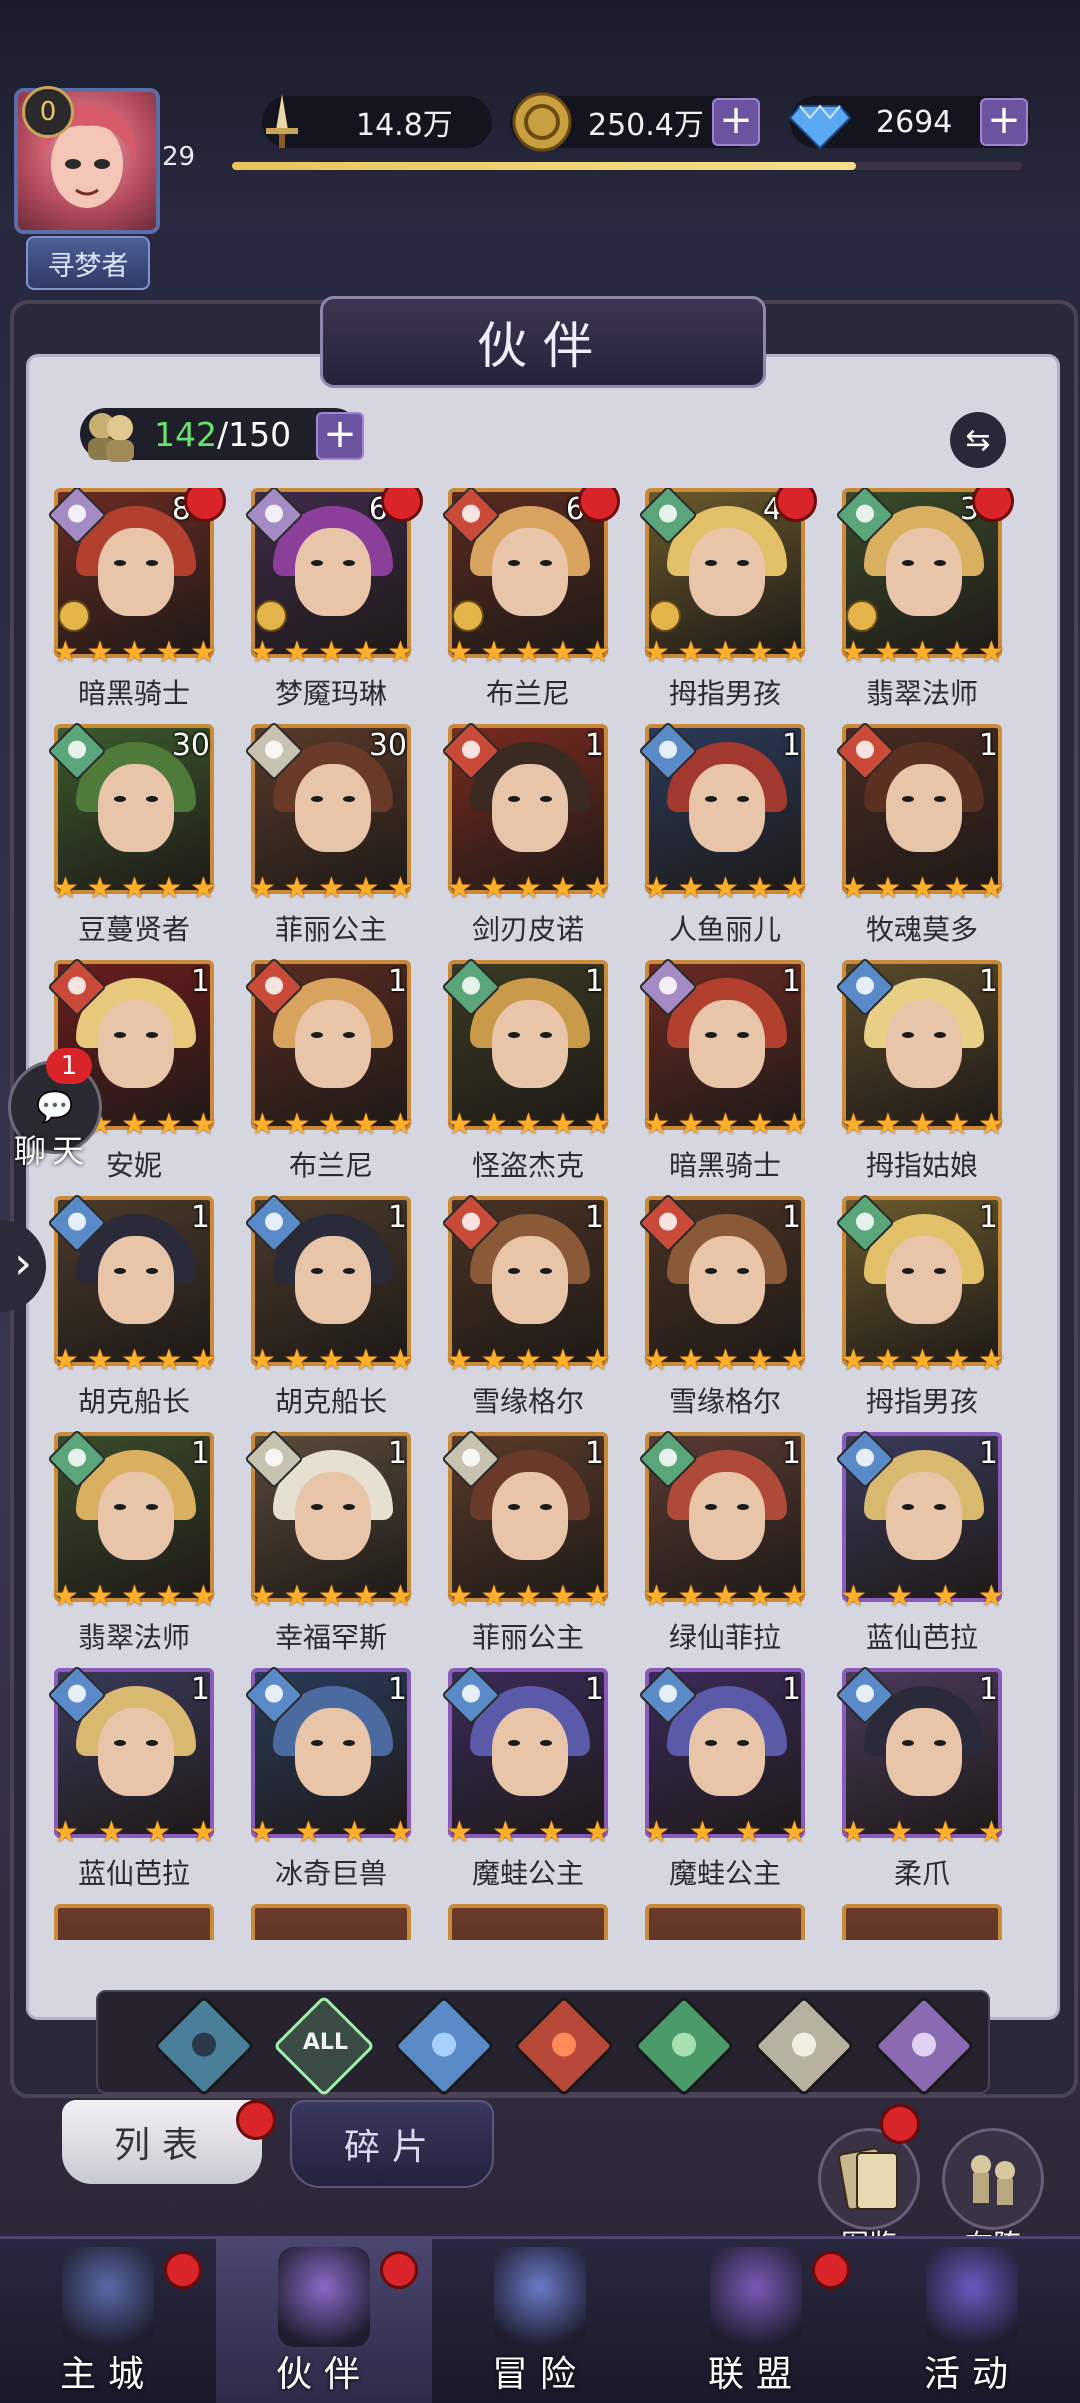 Image resolution: width=1080 pixels, height=2403 pixels. I want to click on star-rating: ★★★★★, so click(136, 889).